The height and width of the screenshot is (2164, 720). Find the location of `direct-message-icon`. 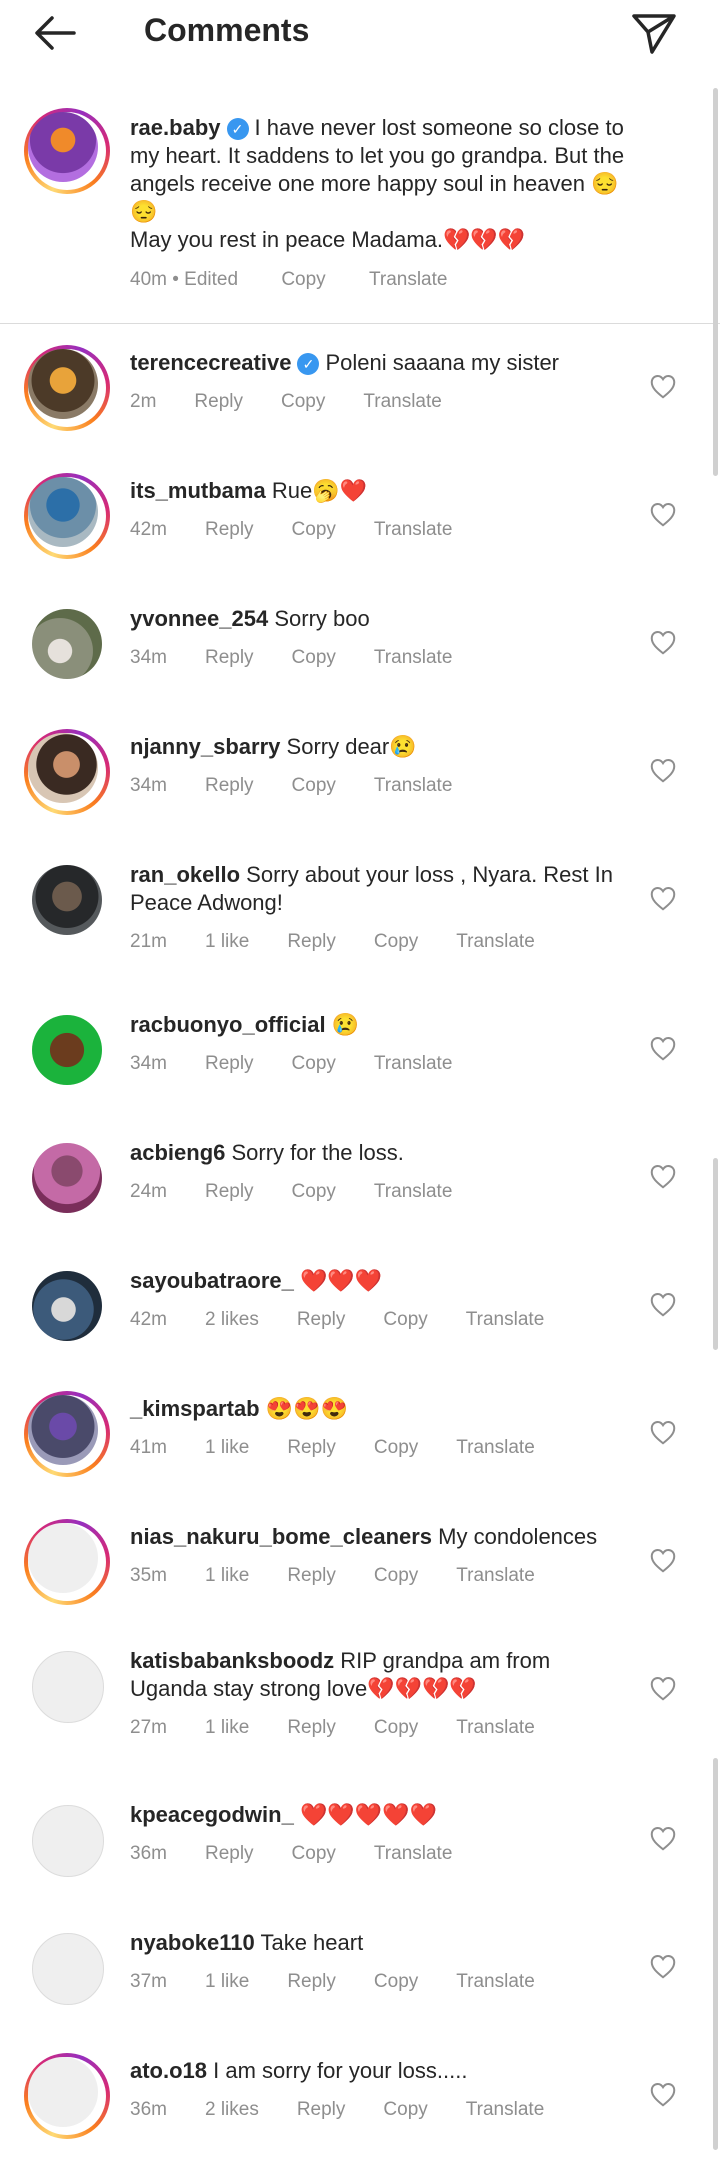

direct-message-icon is located at coordinates (654, 32).